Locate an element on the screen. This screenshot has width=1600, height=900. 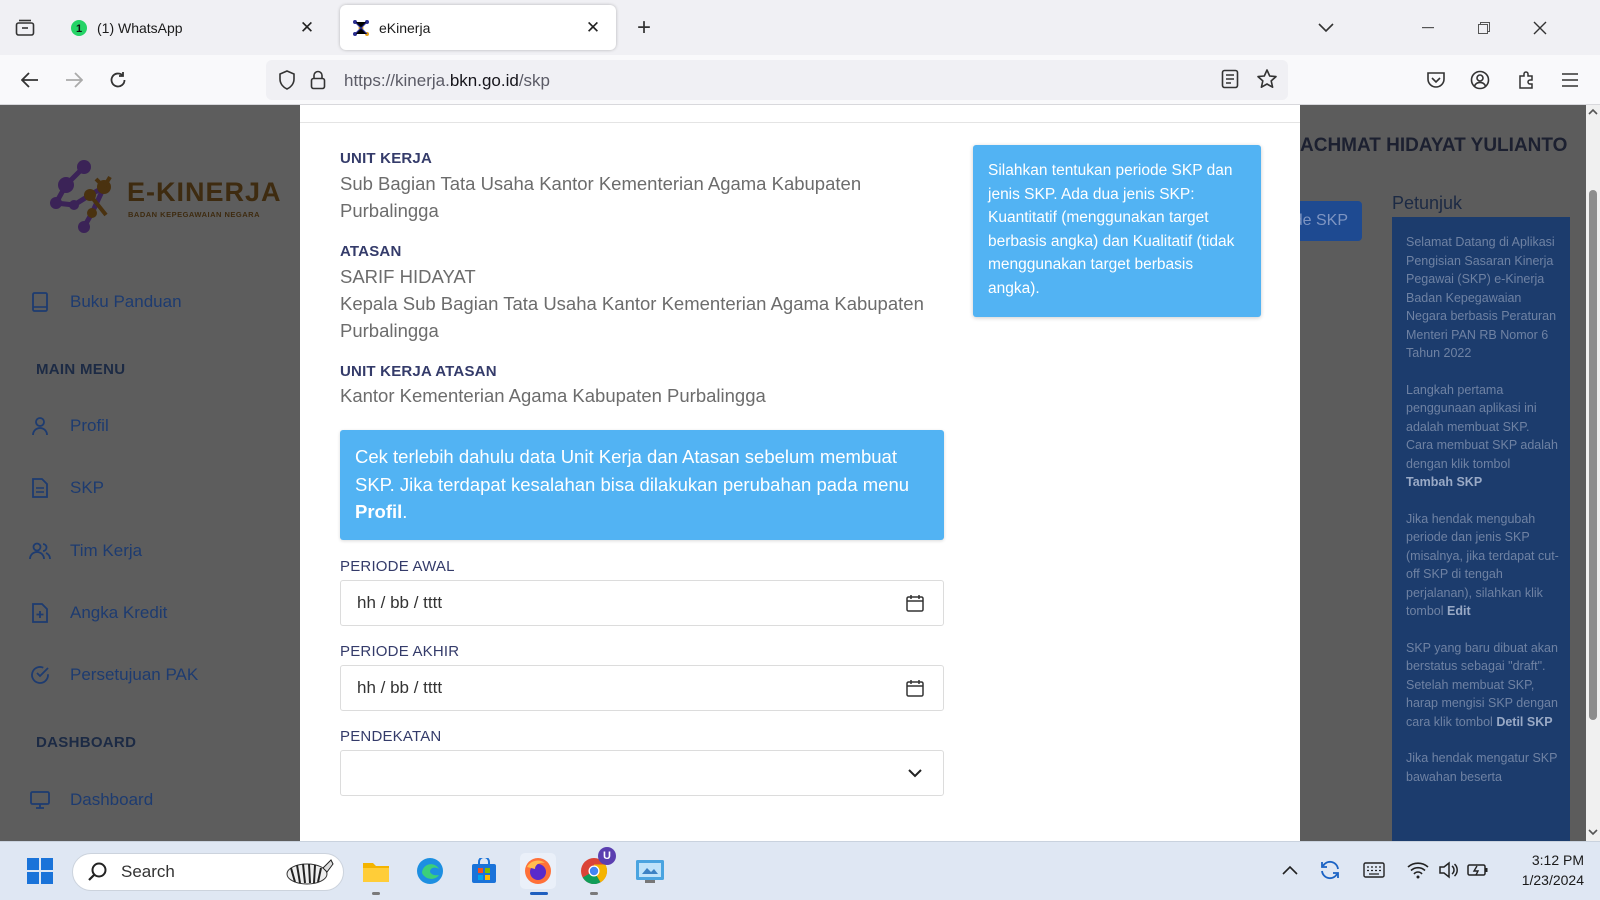
address-bar: https://kinerja.bkn.go.id/skp is located at coordinates (777, 80).